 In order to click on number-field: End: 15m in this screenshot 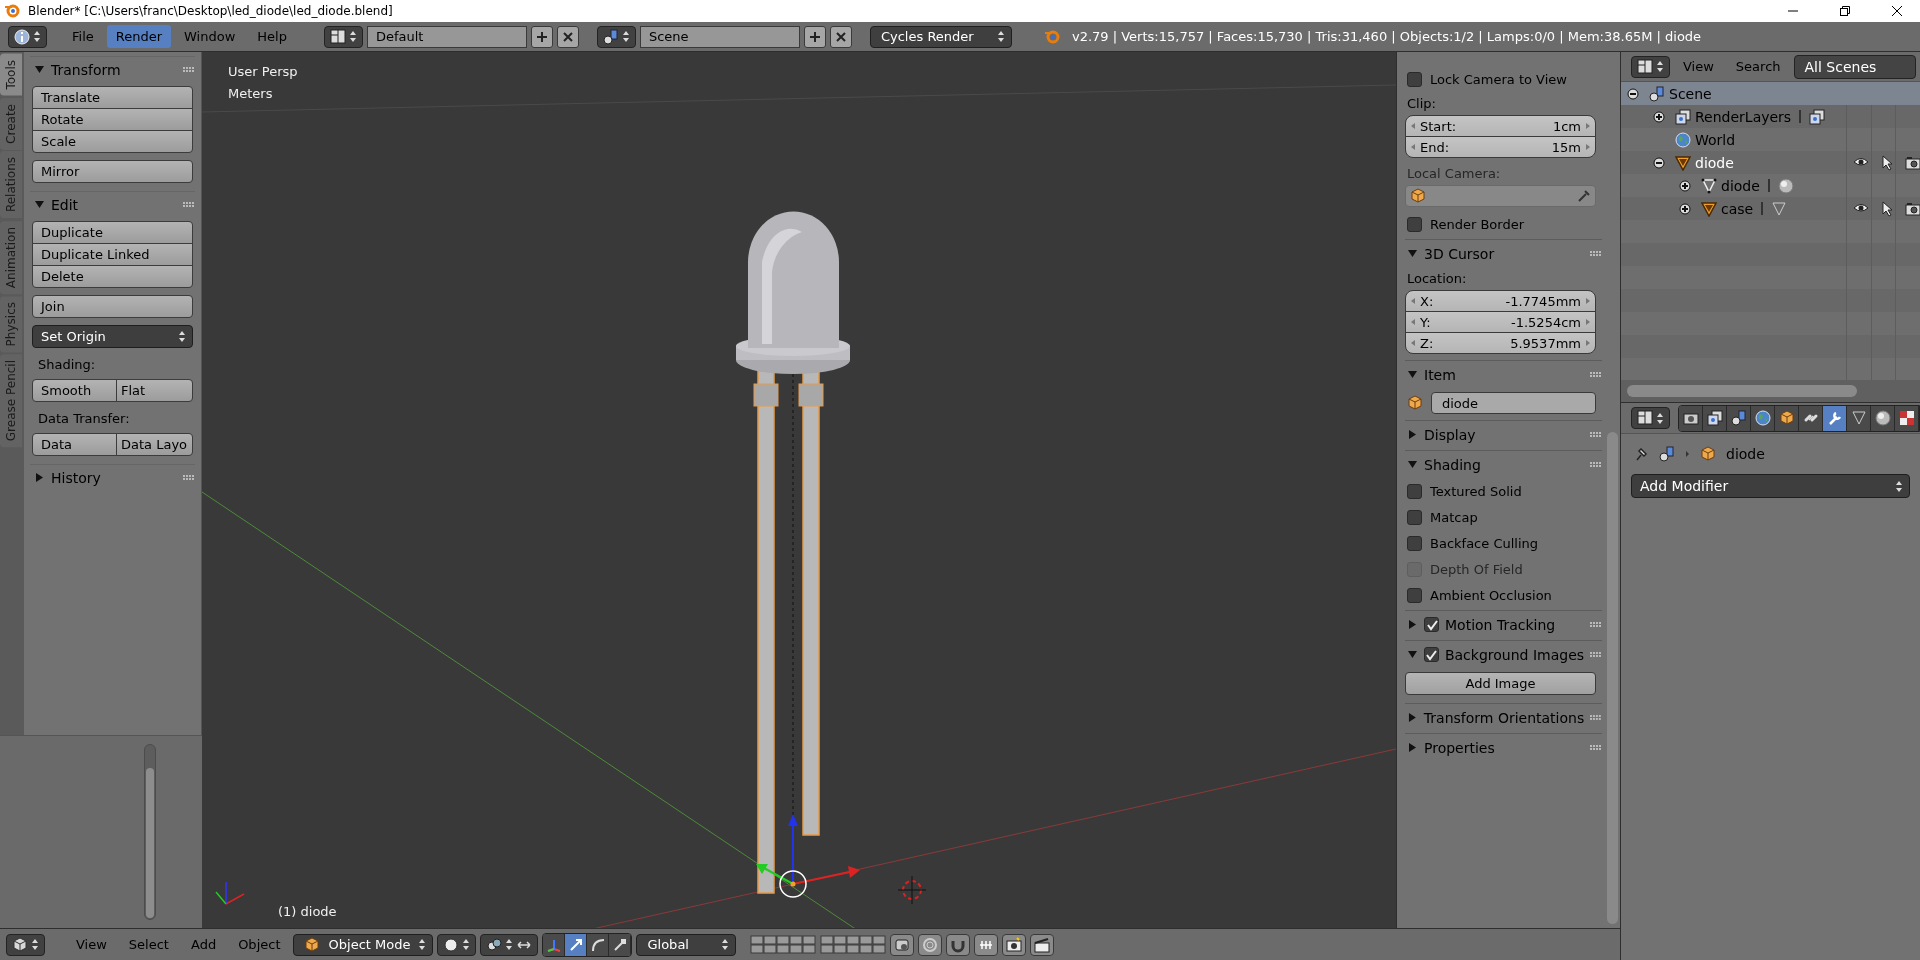, I will do `click(1500, 147)`.